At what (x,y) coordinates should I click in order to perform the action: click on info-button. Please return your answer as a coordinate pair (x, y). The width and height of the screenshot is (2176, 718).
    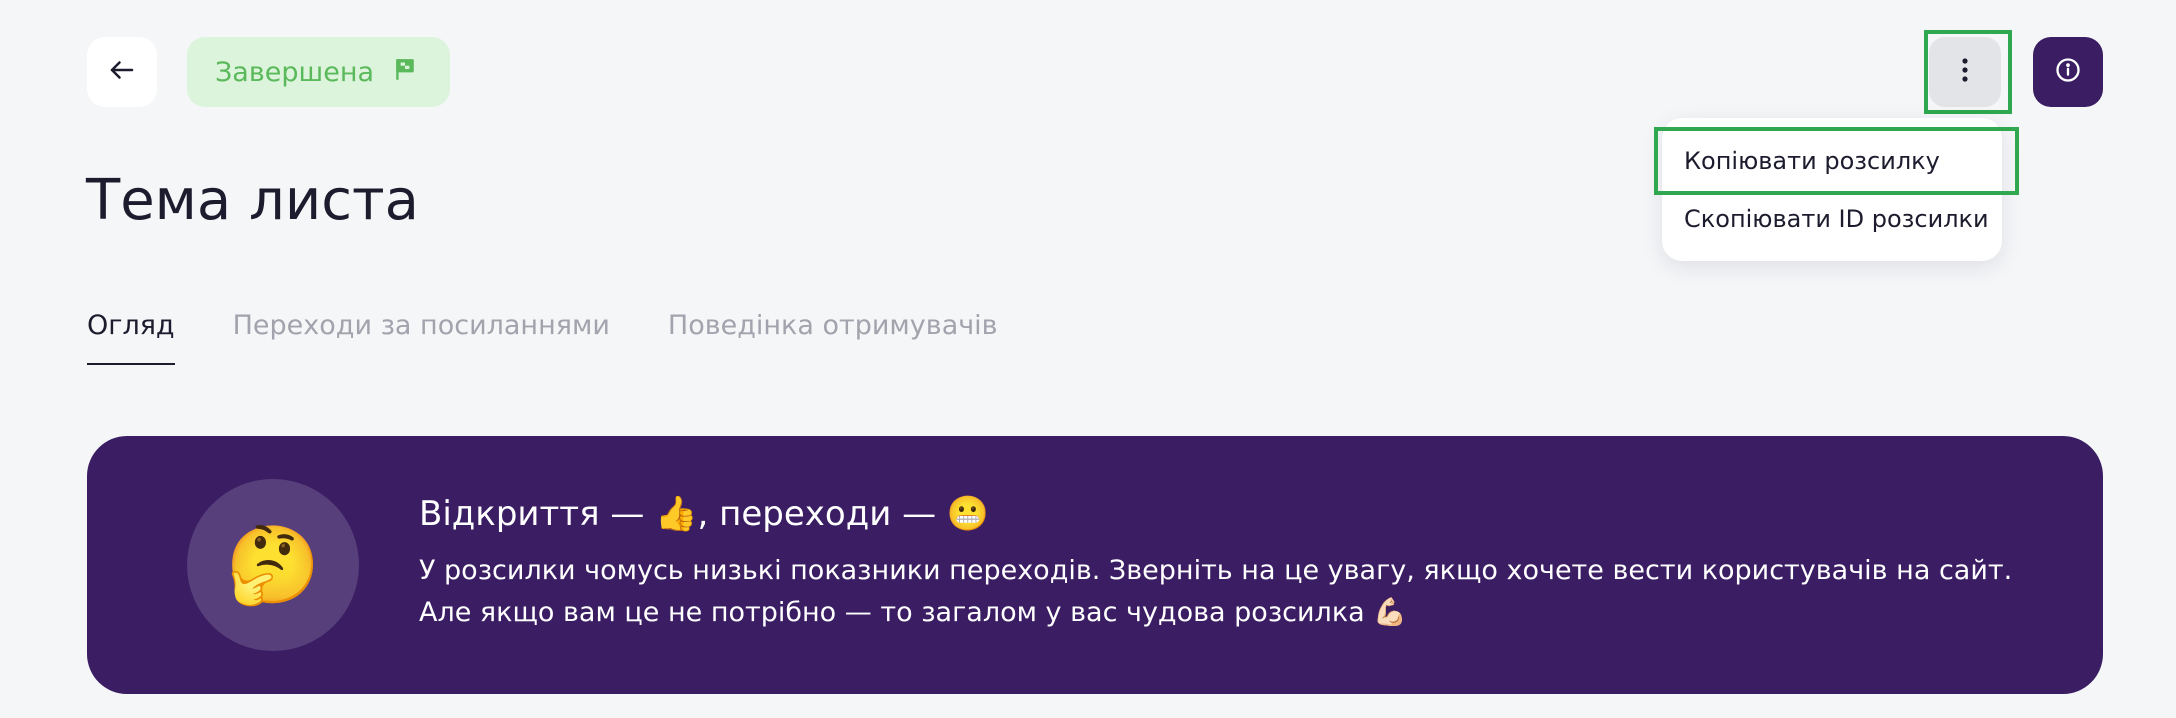
    Looking at the image, I should click on (2068, 72).